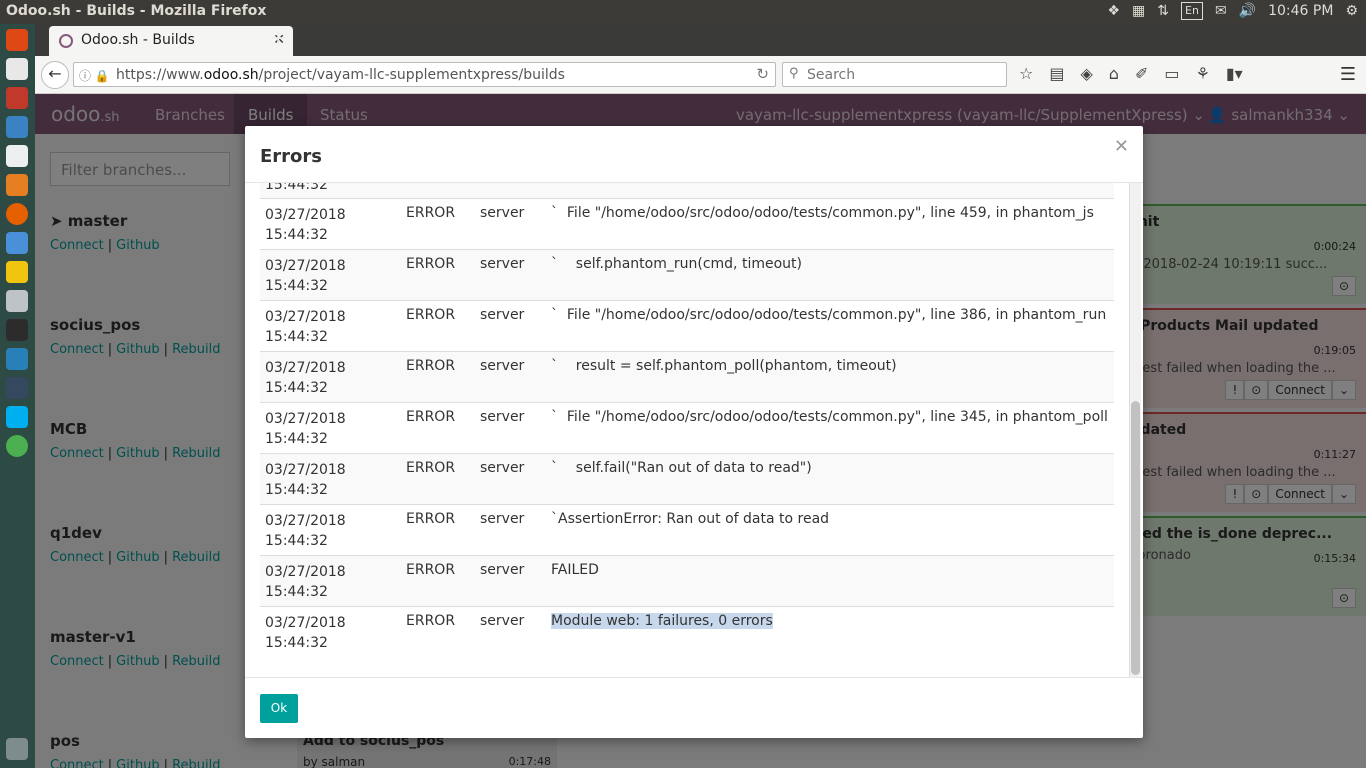 The width and height of the screenshot is (1366, 768). What do you see at coordinates (1202, 73) in the screenshot?
I see `extension-icon: ⚘` at bounding box center [1202, 73].